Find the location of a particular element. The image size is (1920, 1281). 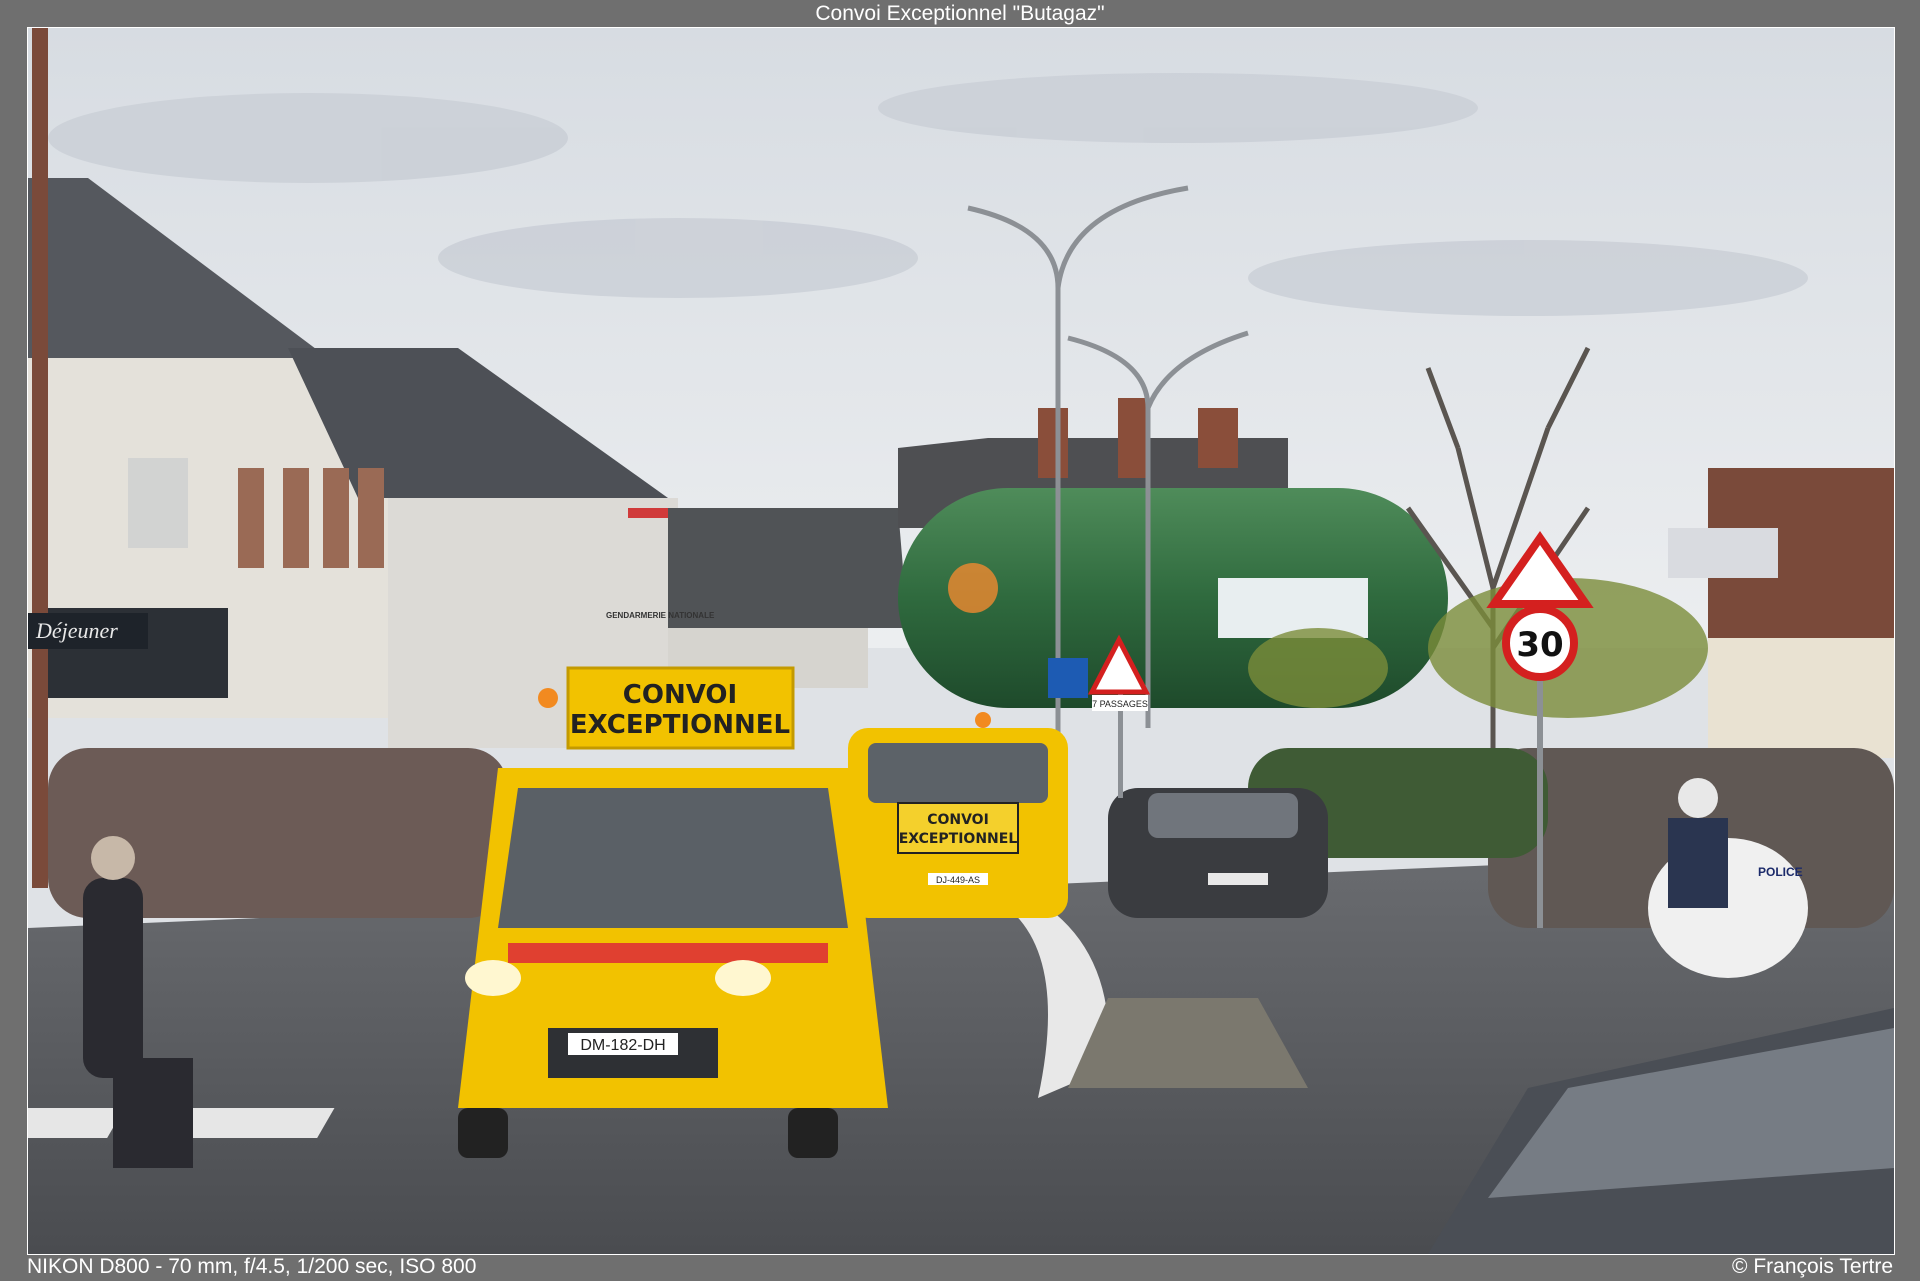

gendarmerie-sign: GENDARMERIE NATIONALE is located at coordinates (660, 615).